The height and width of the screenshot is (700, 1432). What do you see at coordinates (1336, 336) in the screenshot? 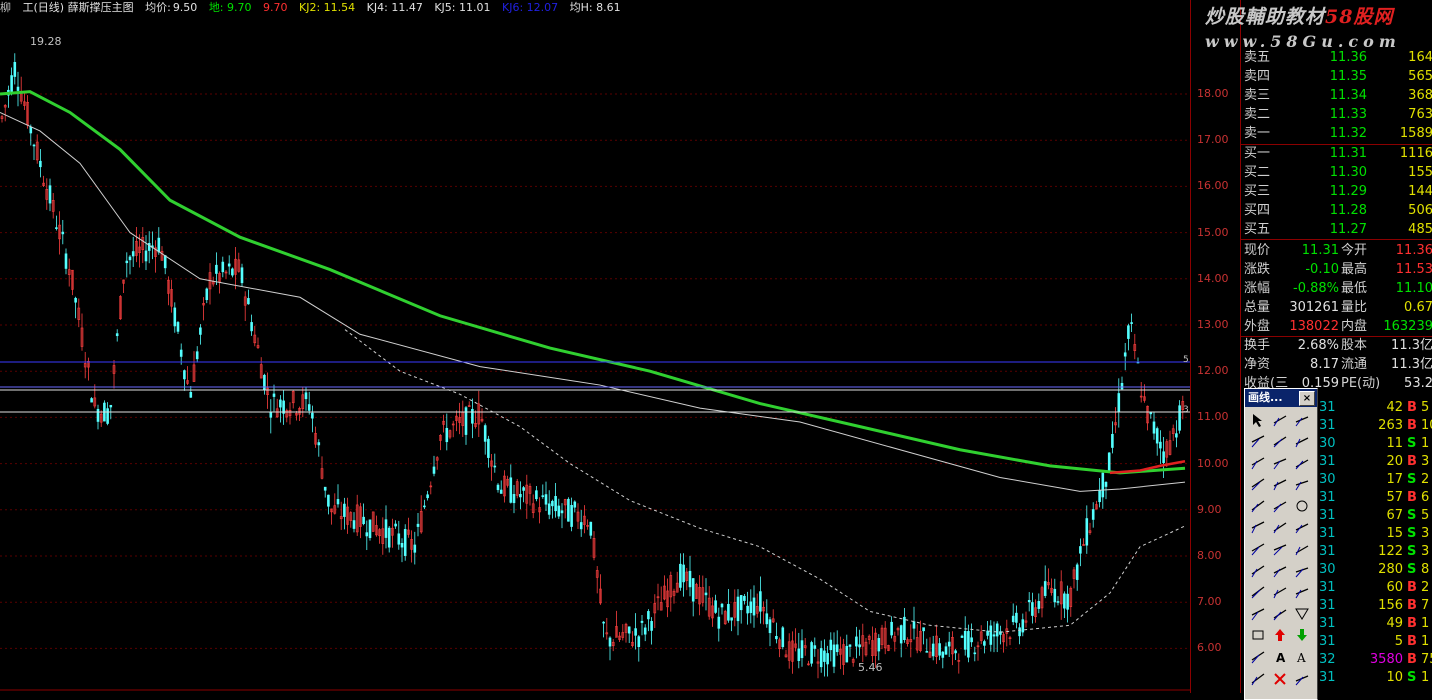
I see `stats-separator` at bounding box center [1336, 336].